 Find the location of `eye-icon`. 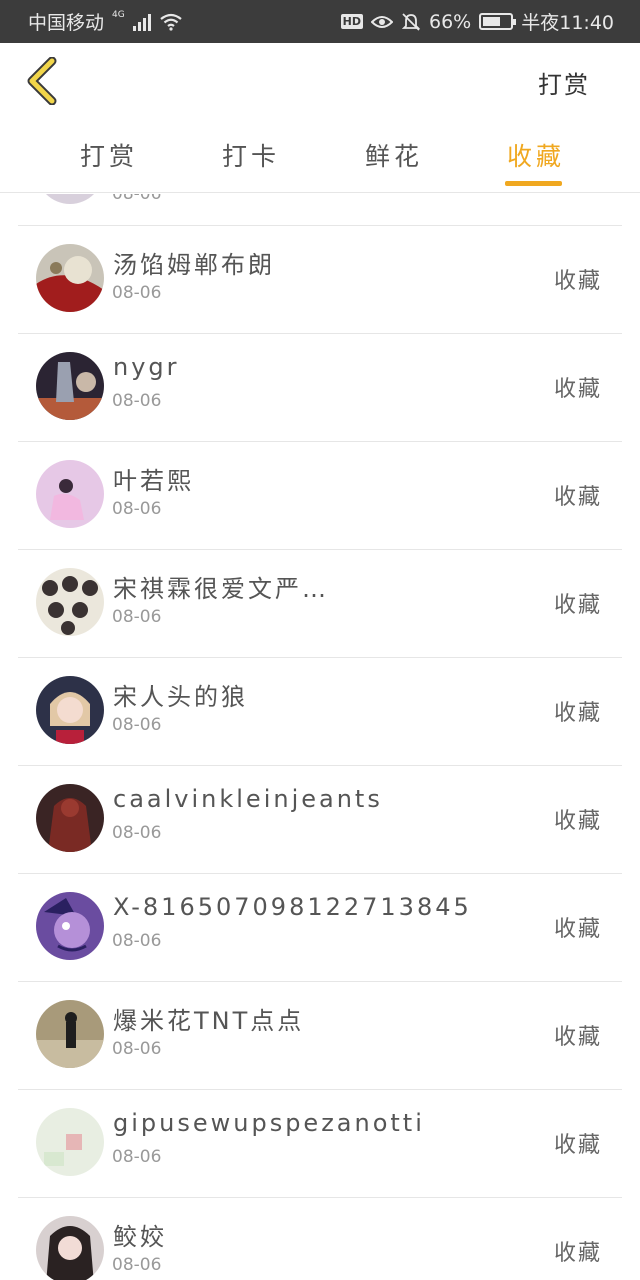

eye-icon is located at coordinates (382, 21).